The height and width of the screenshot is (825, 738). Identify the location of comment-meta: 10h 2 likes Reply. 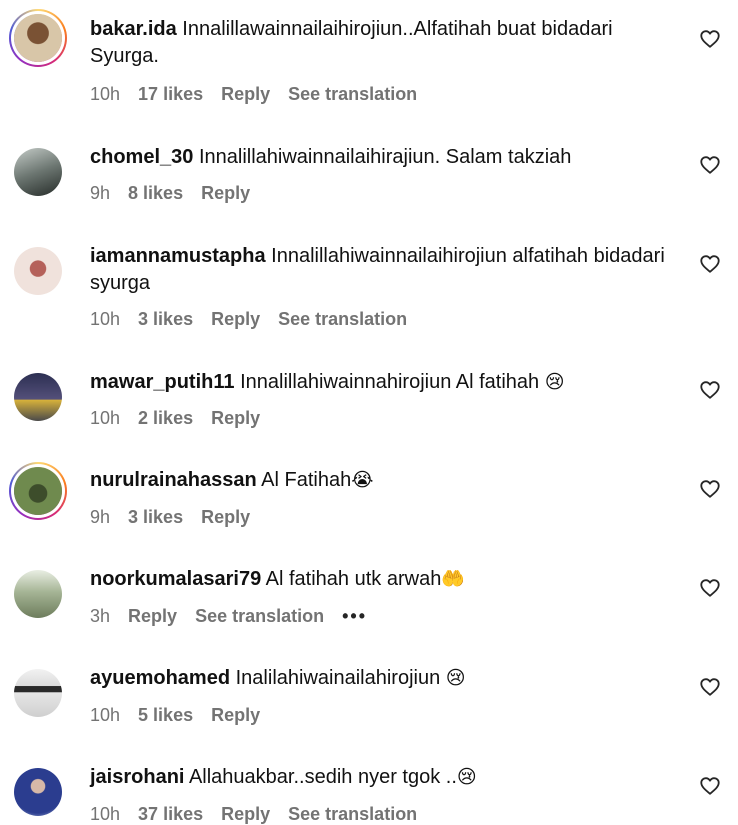
(175, 418).